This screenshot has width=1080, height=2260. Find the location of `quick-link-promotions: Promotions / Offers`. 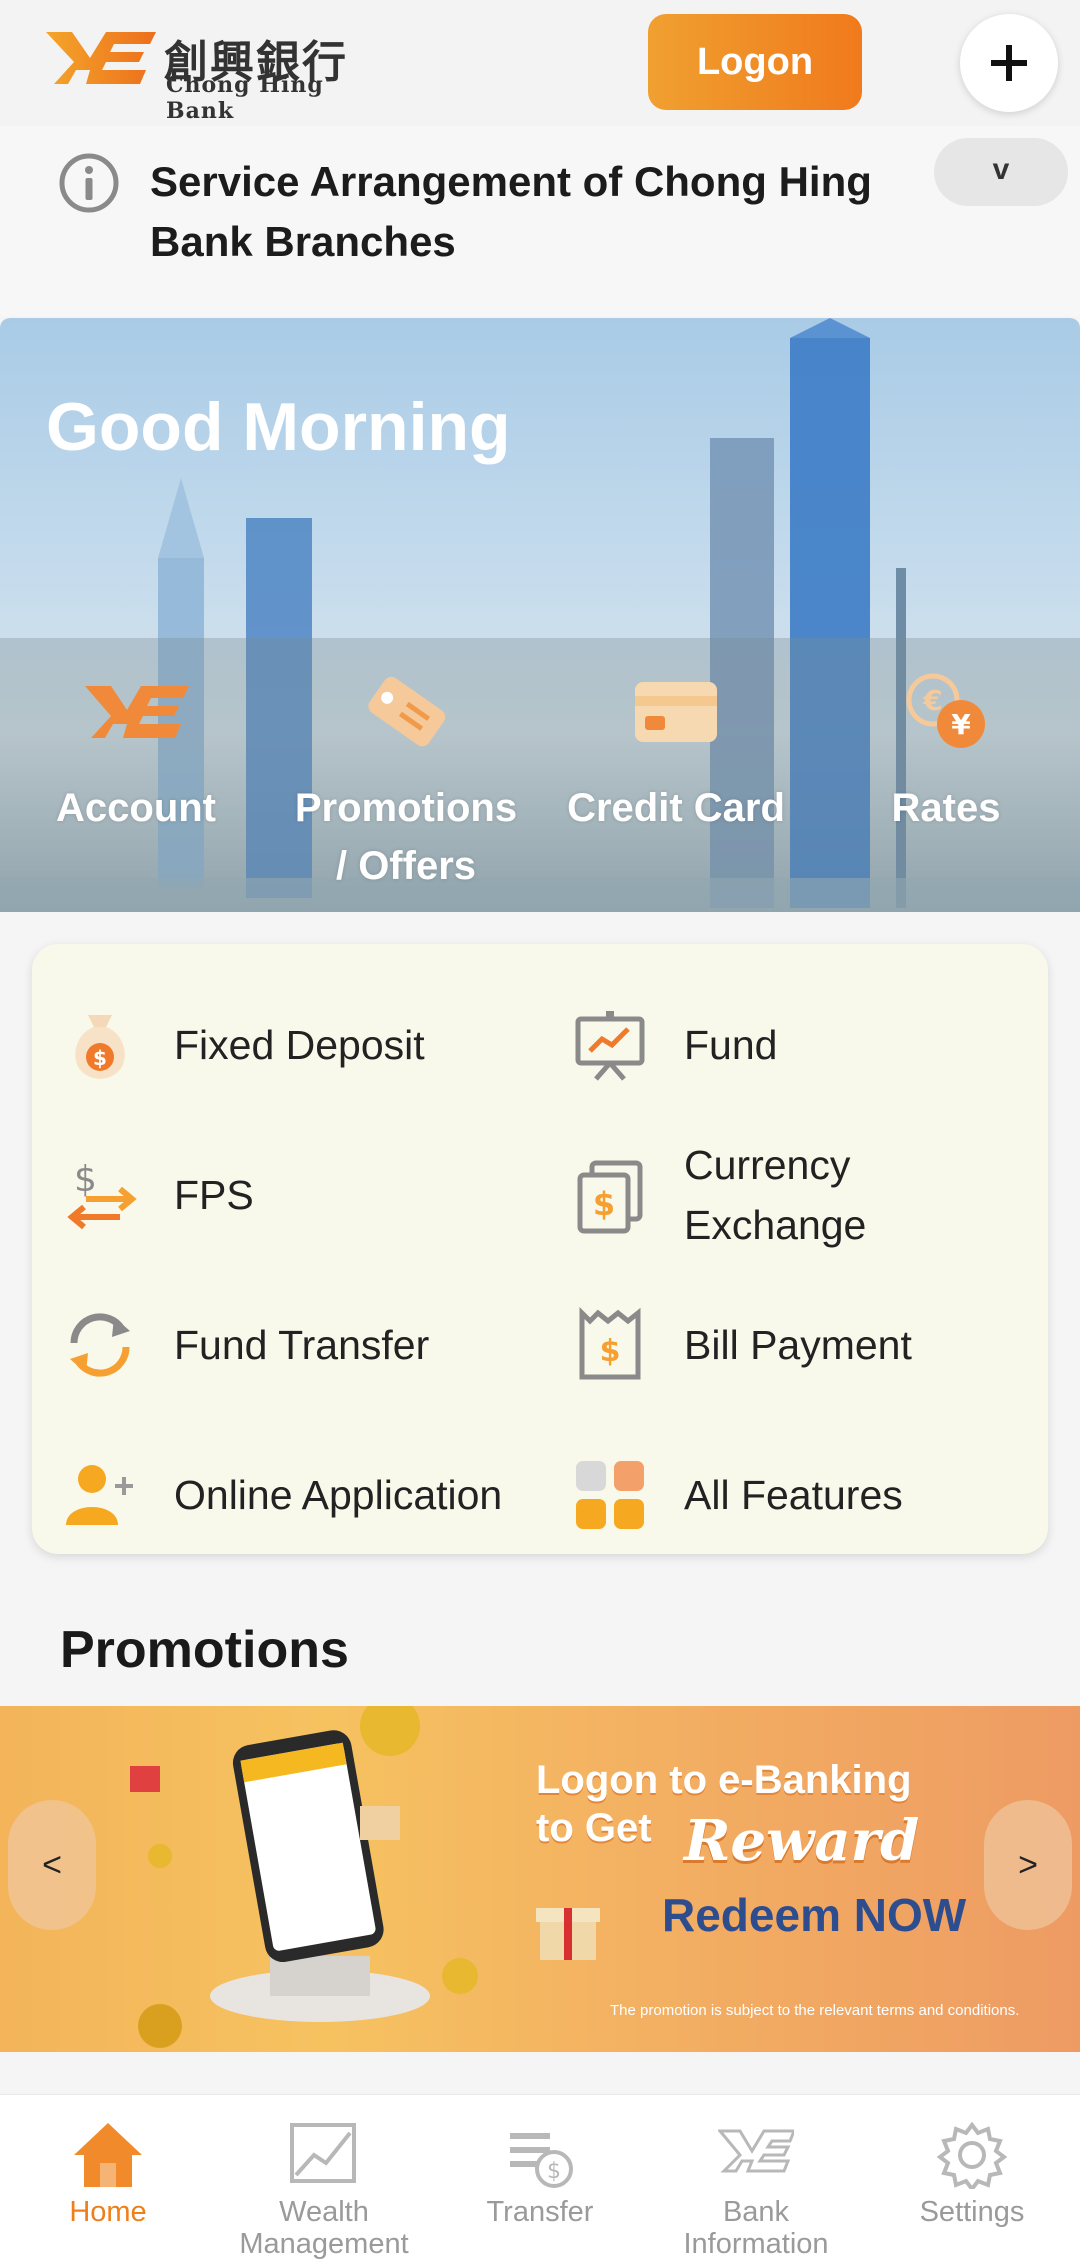

quick-link-promotions: Promotions / Offers is located at coordinates (406, 781).